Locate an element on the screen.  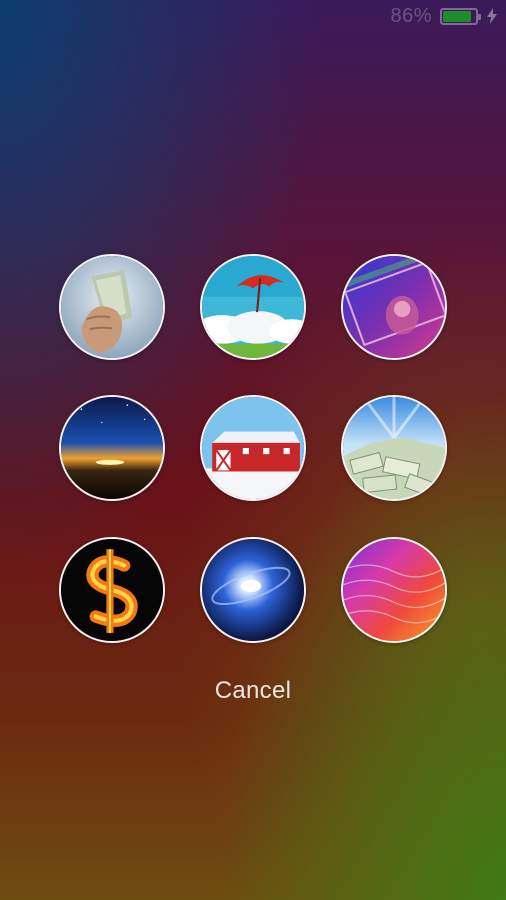
wallpaper-option-hand-with-money is located at coordinates (112, 307).